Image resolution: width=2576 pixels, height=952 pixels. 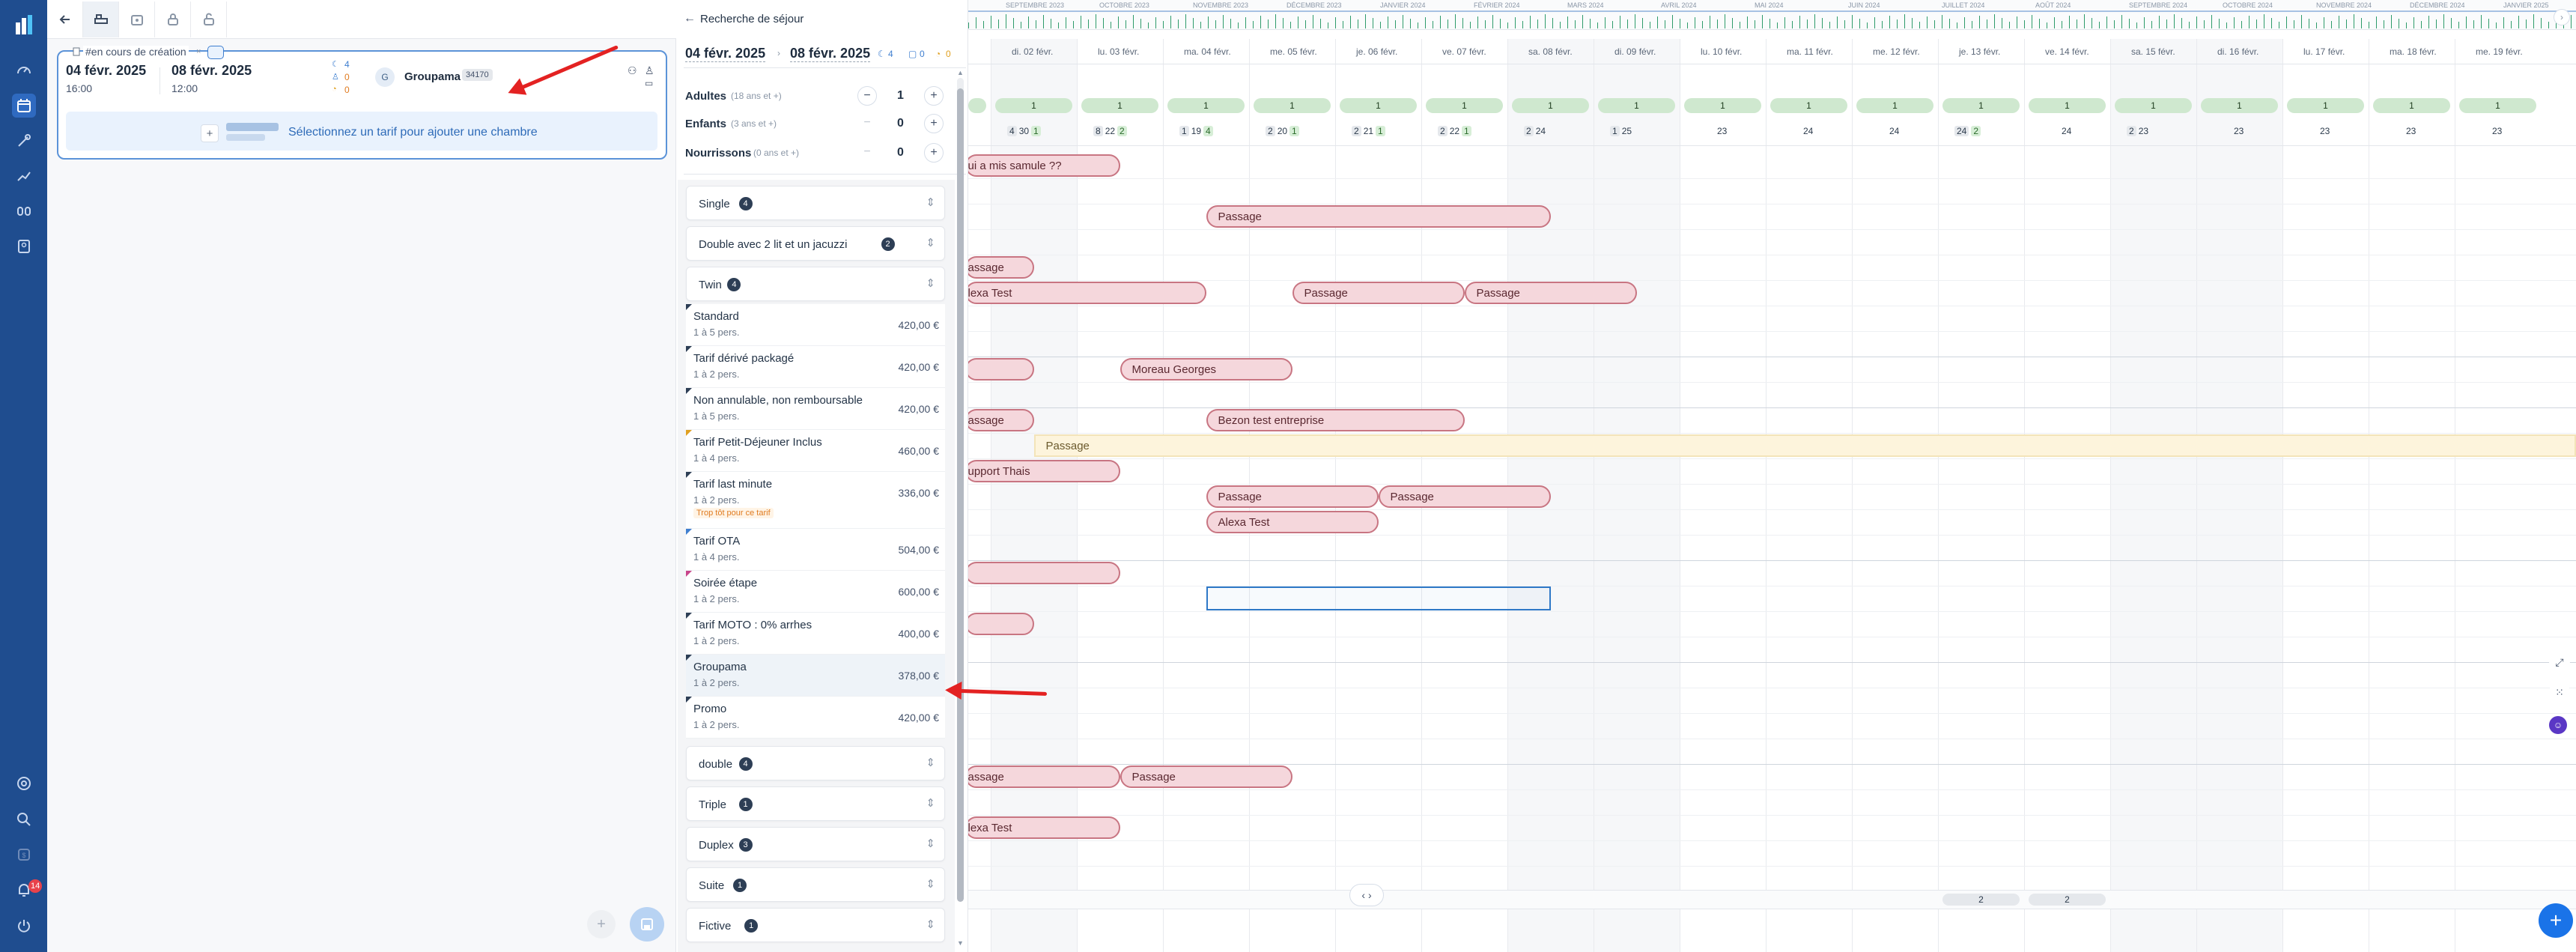 I want to click on room-category-suite: Suite 1 ⇕, so click(x=815, y=884).